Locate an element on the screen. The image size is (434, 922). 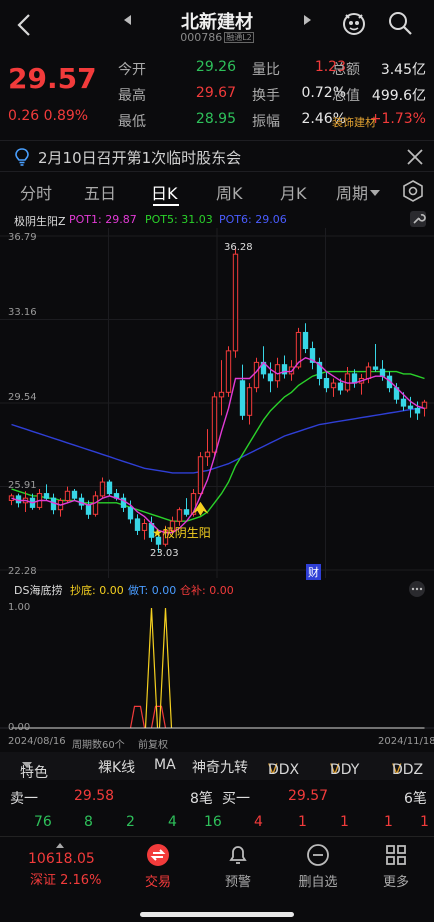
stock-code: 000786 融通L2 is located at coordinates (217, 37).